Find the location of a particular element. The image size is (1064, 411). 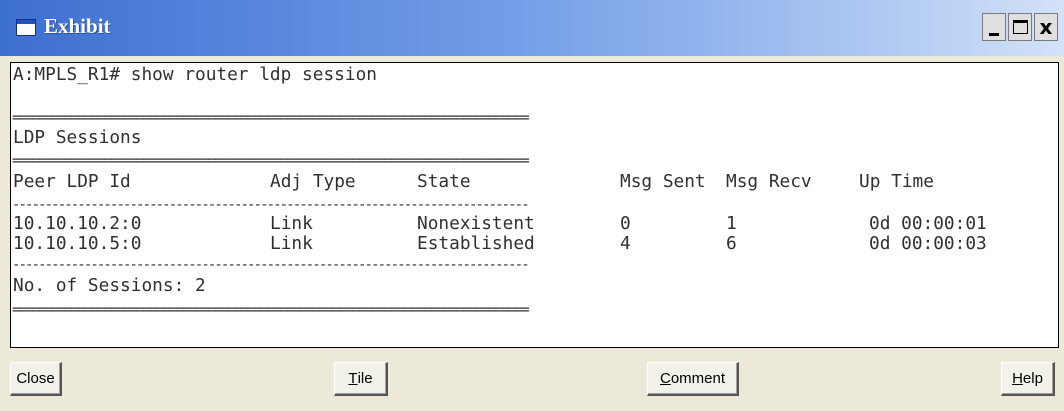

session-state: Established is located at coordinates (476, 243).